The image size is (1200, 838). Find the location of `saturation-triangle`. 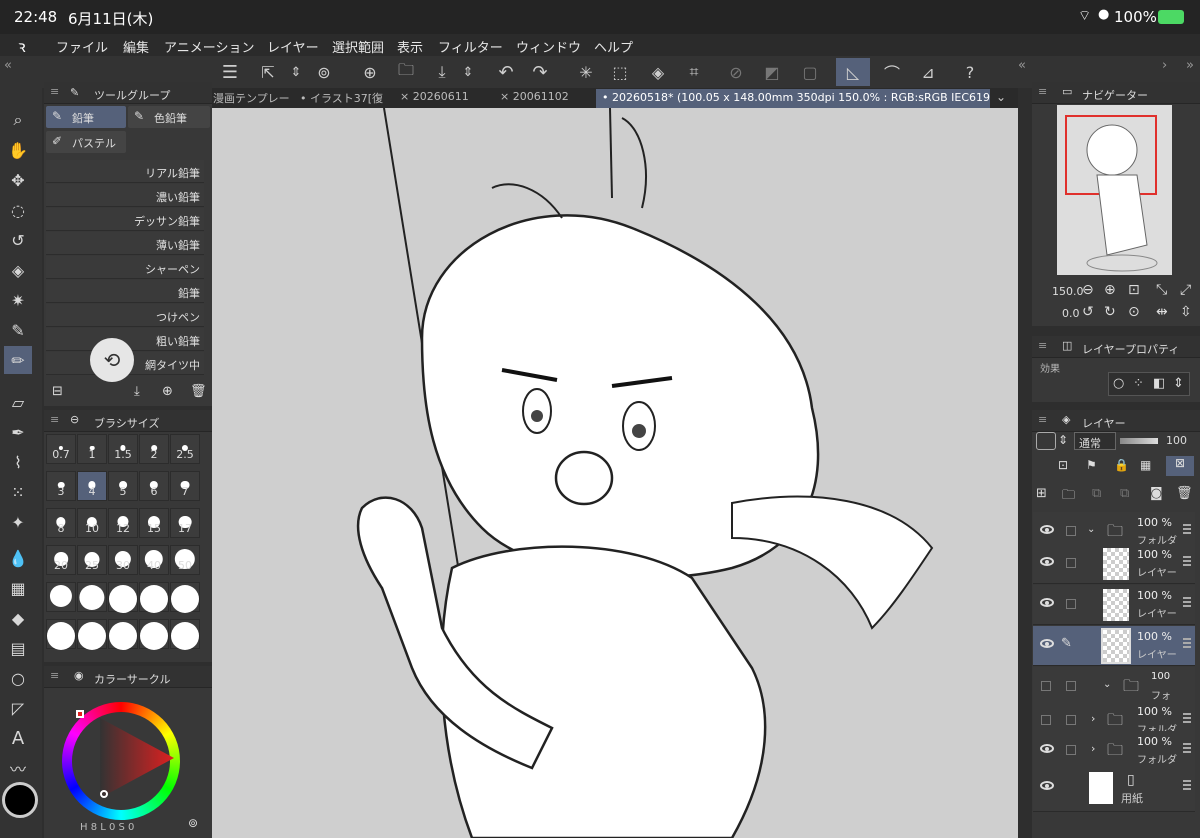

saturation-triangle is located at coordinates (130, 760).